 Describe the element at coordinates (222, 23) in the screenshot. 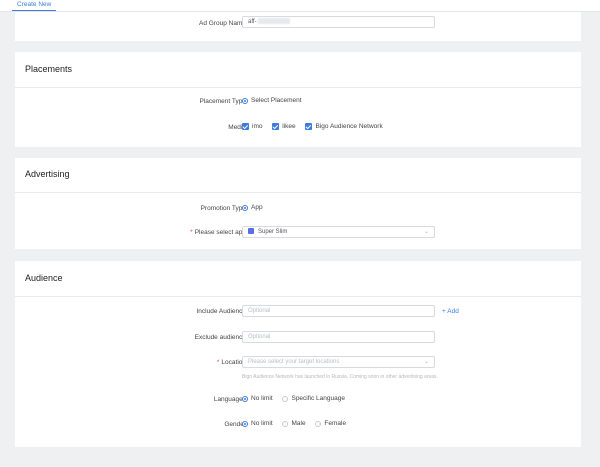

I see `ad-group-name-label: Ad Group Name` at that location.